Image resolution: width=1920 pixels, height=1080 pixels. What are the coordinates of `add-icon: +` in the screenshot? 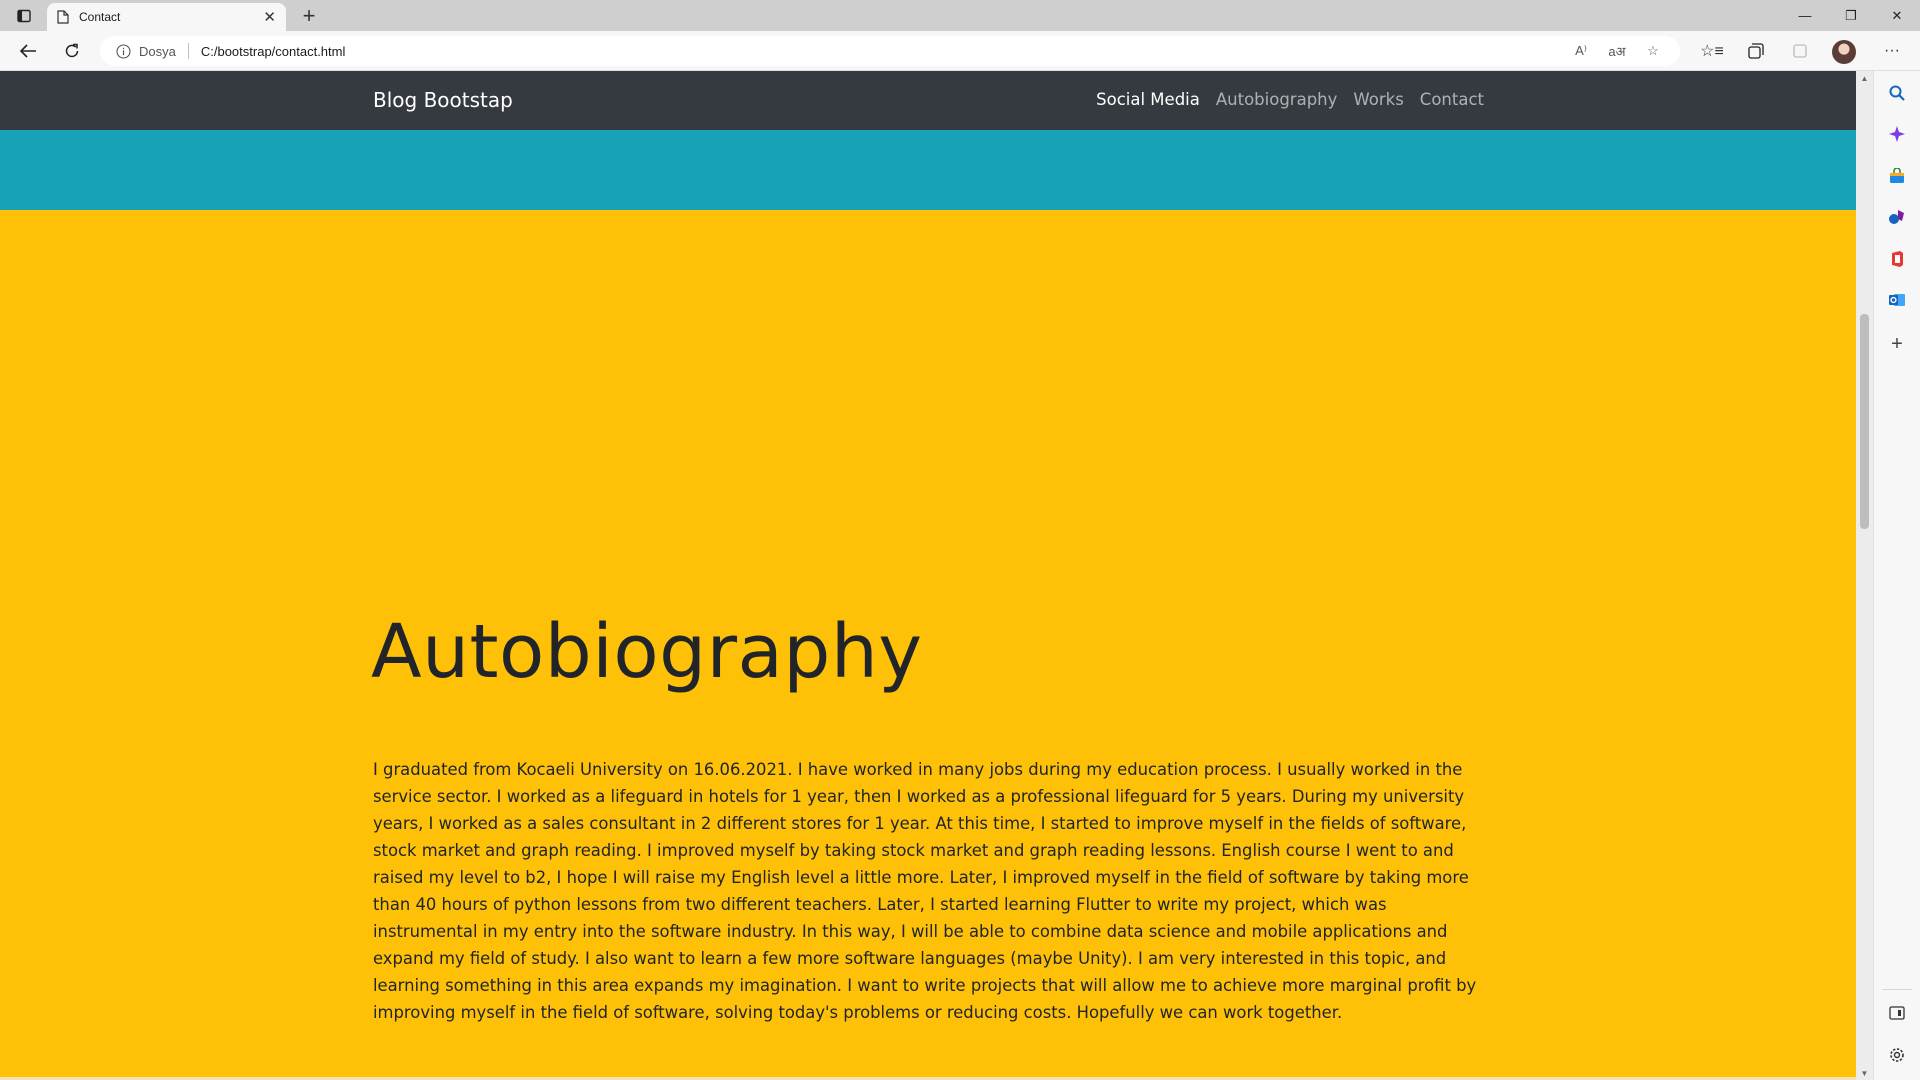 It's located at (1897, 344).